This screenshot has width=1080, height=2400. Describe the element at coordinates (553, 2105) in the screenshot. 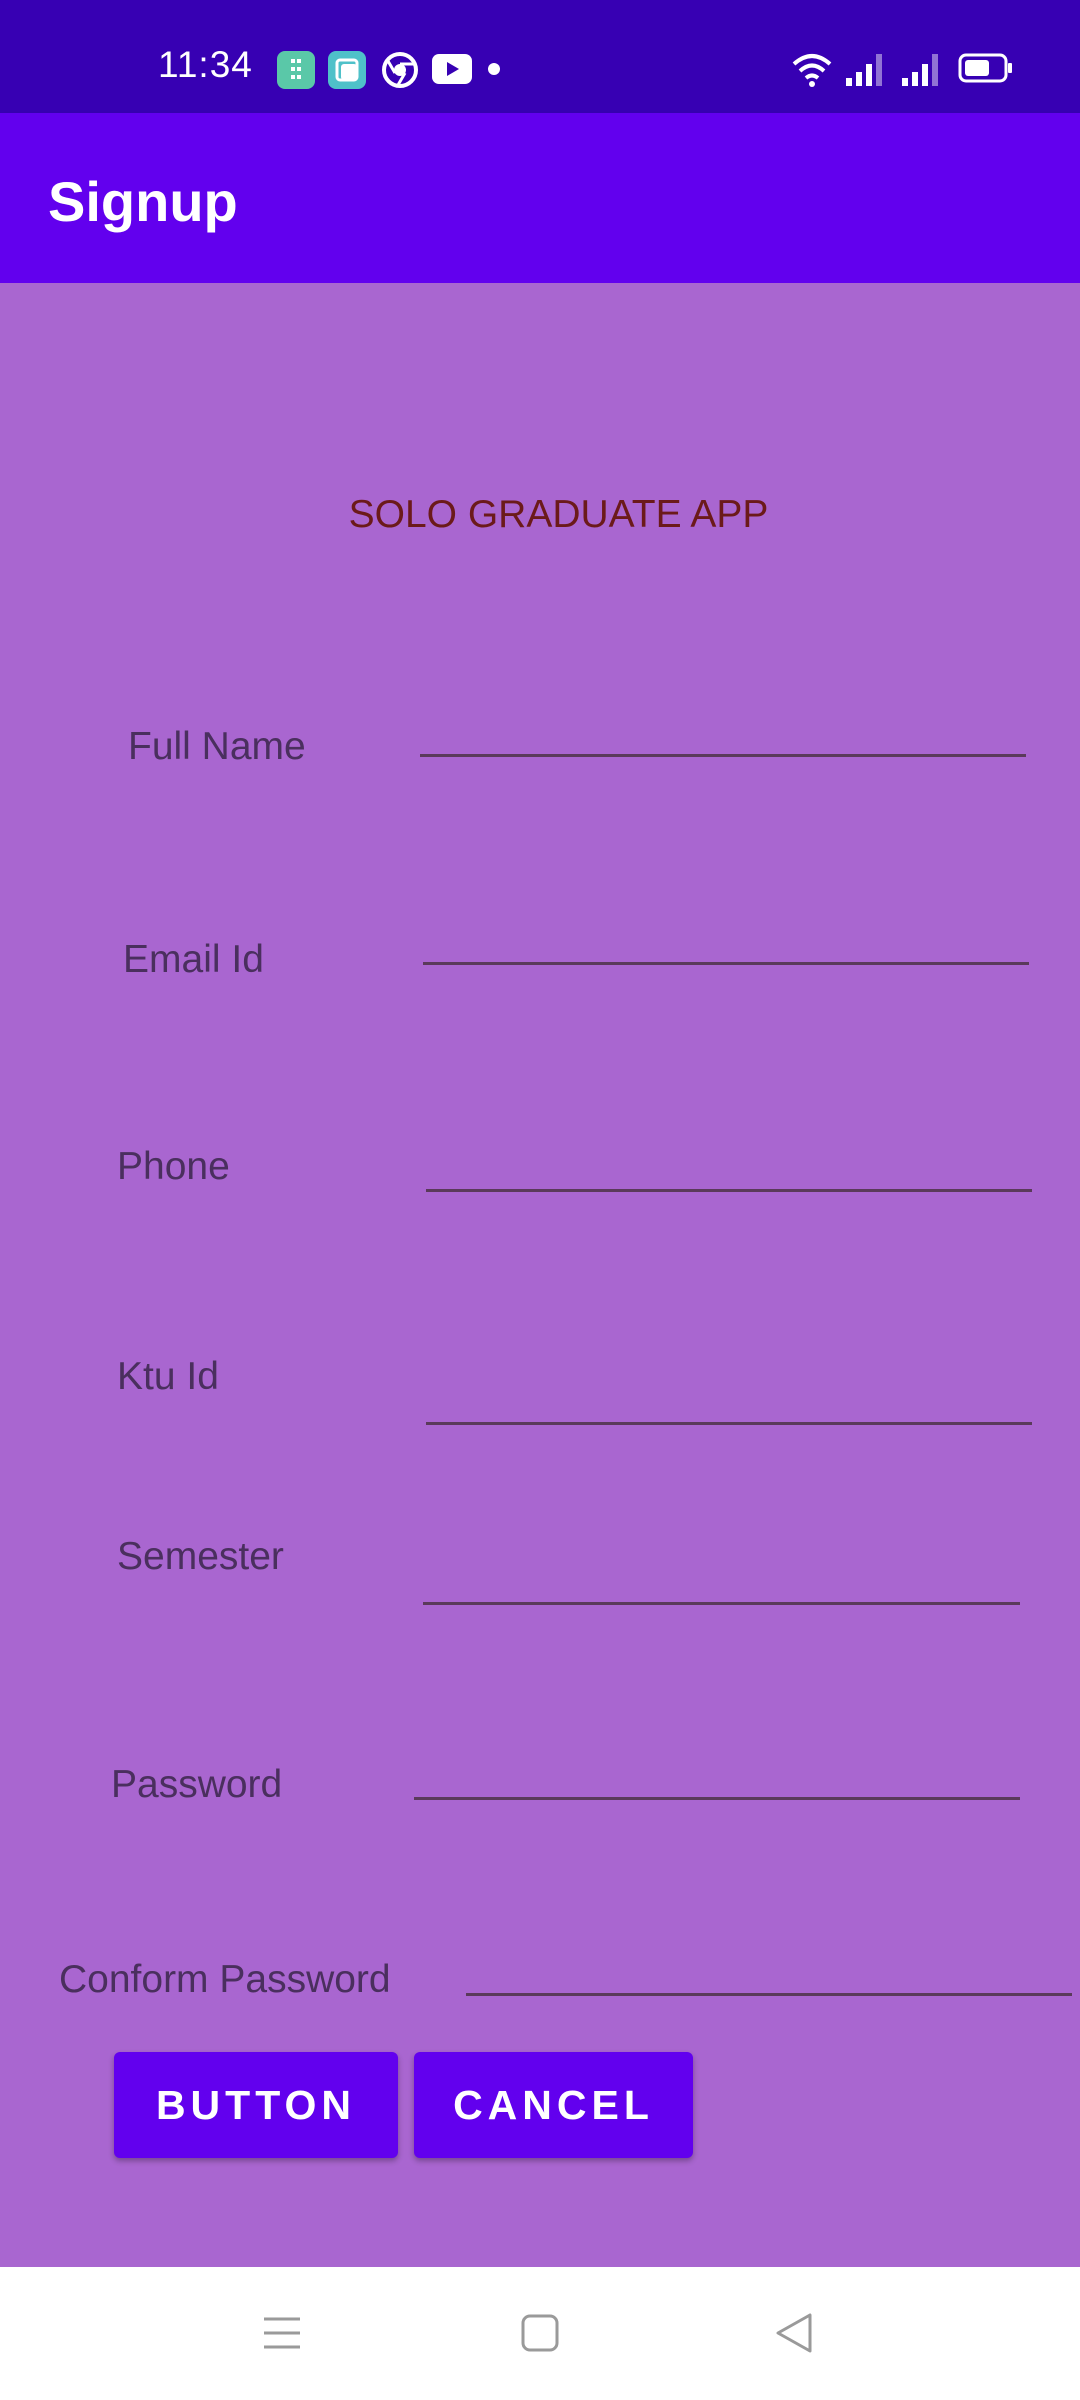

I see `cancel-button: CANCEL` at that location.